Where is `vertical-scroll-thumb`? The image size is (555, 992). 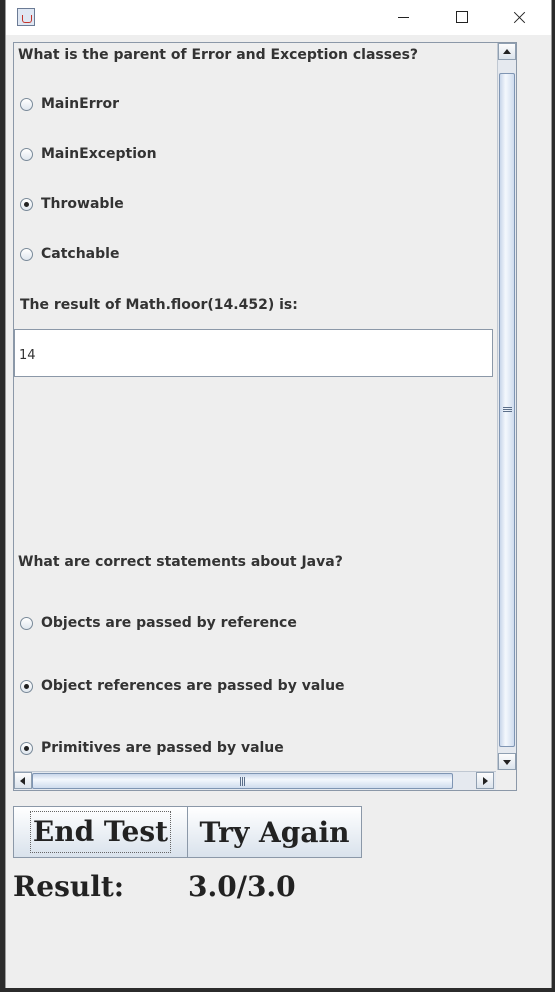 vertical-scroll-thumb is located at coordinates (507, 410).